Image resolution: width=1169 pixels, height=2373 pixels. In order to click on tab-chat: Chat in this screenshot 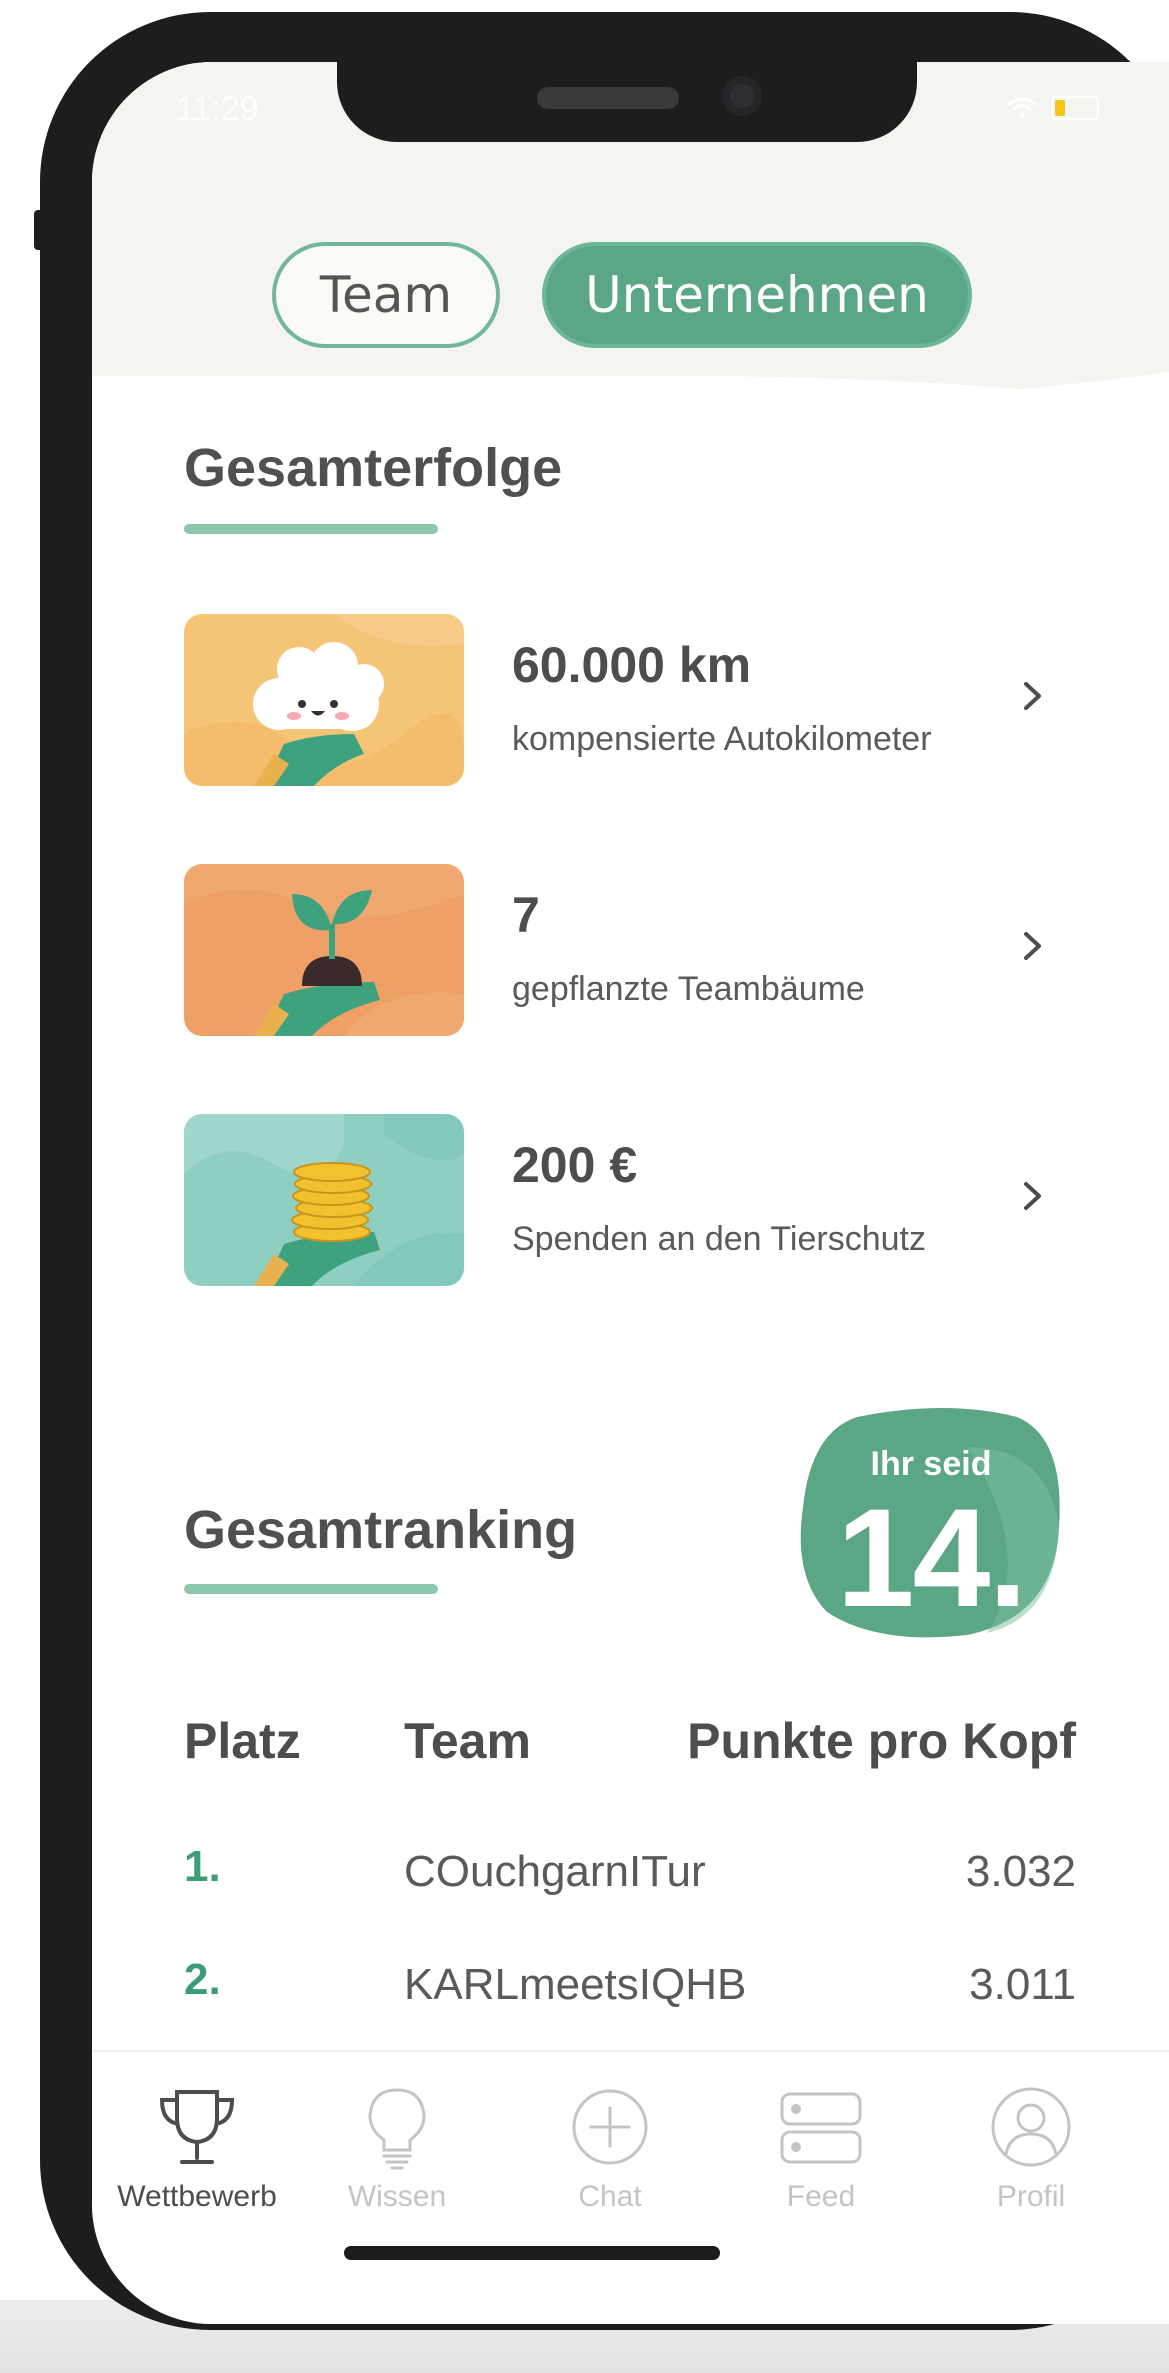, I will do `click(610, 2148)`.